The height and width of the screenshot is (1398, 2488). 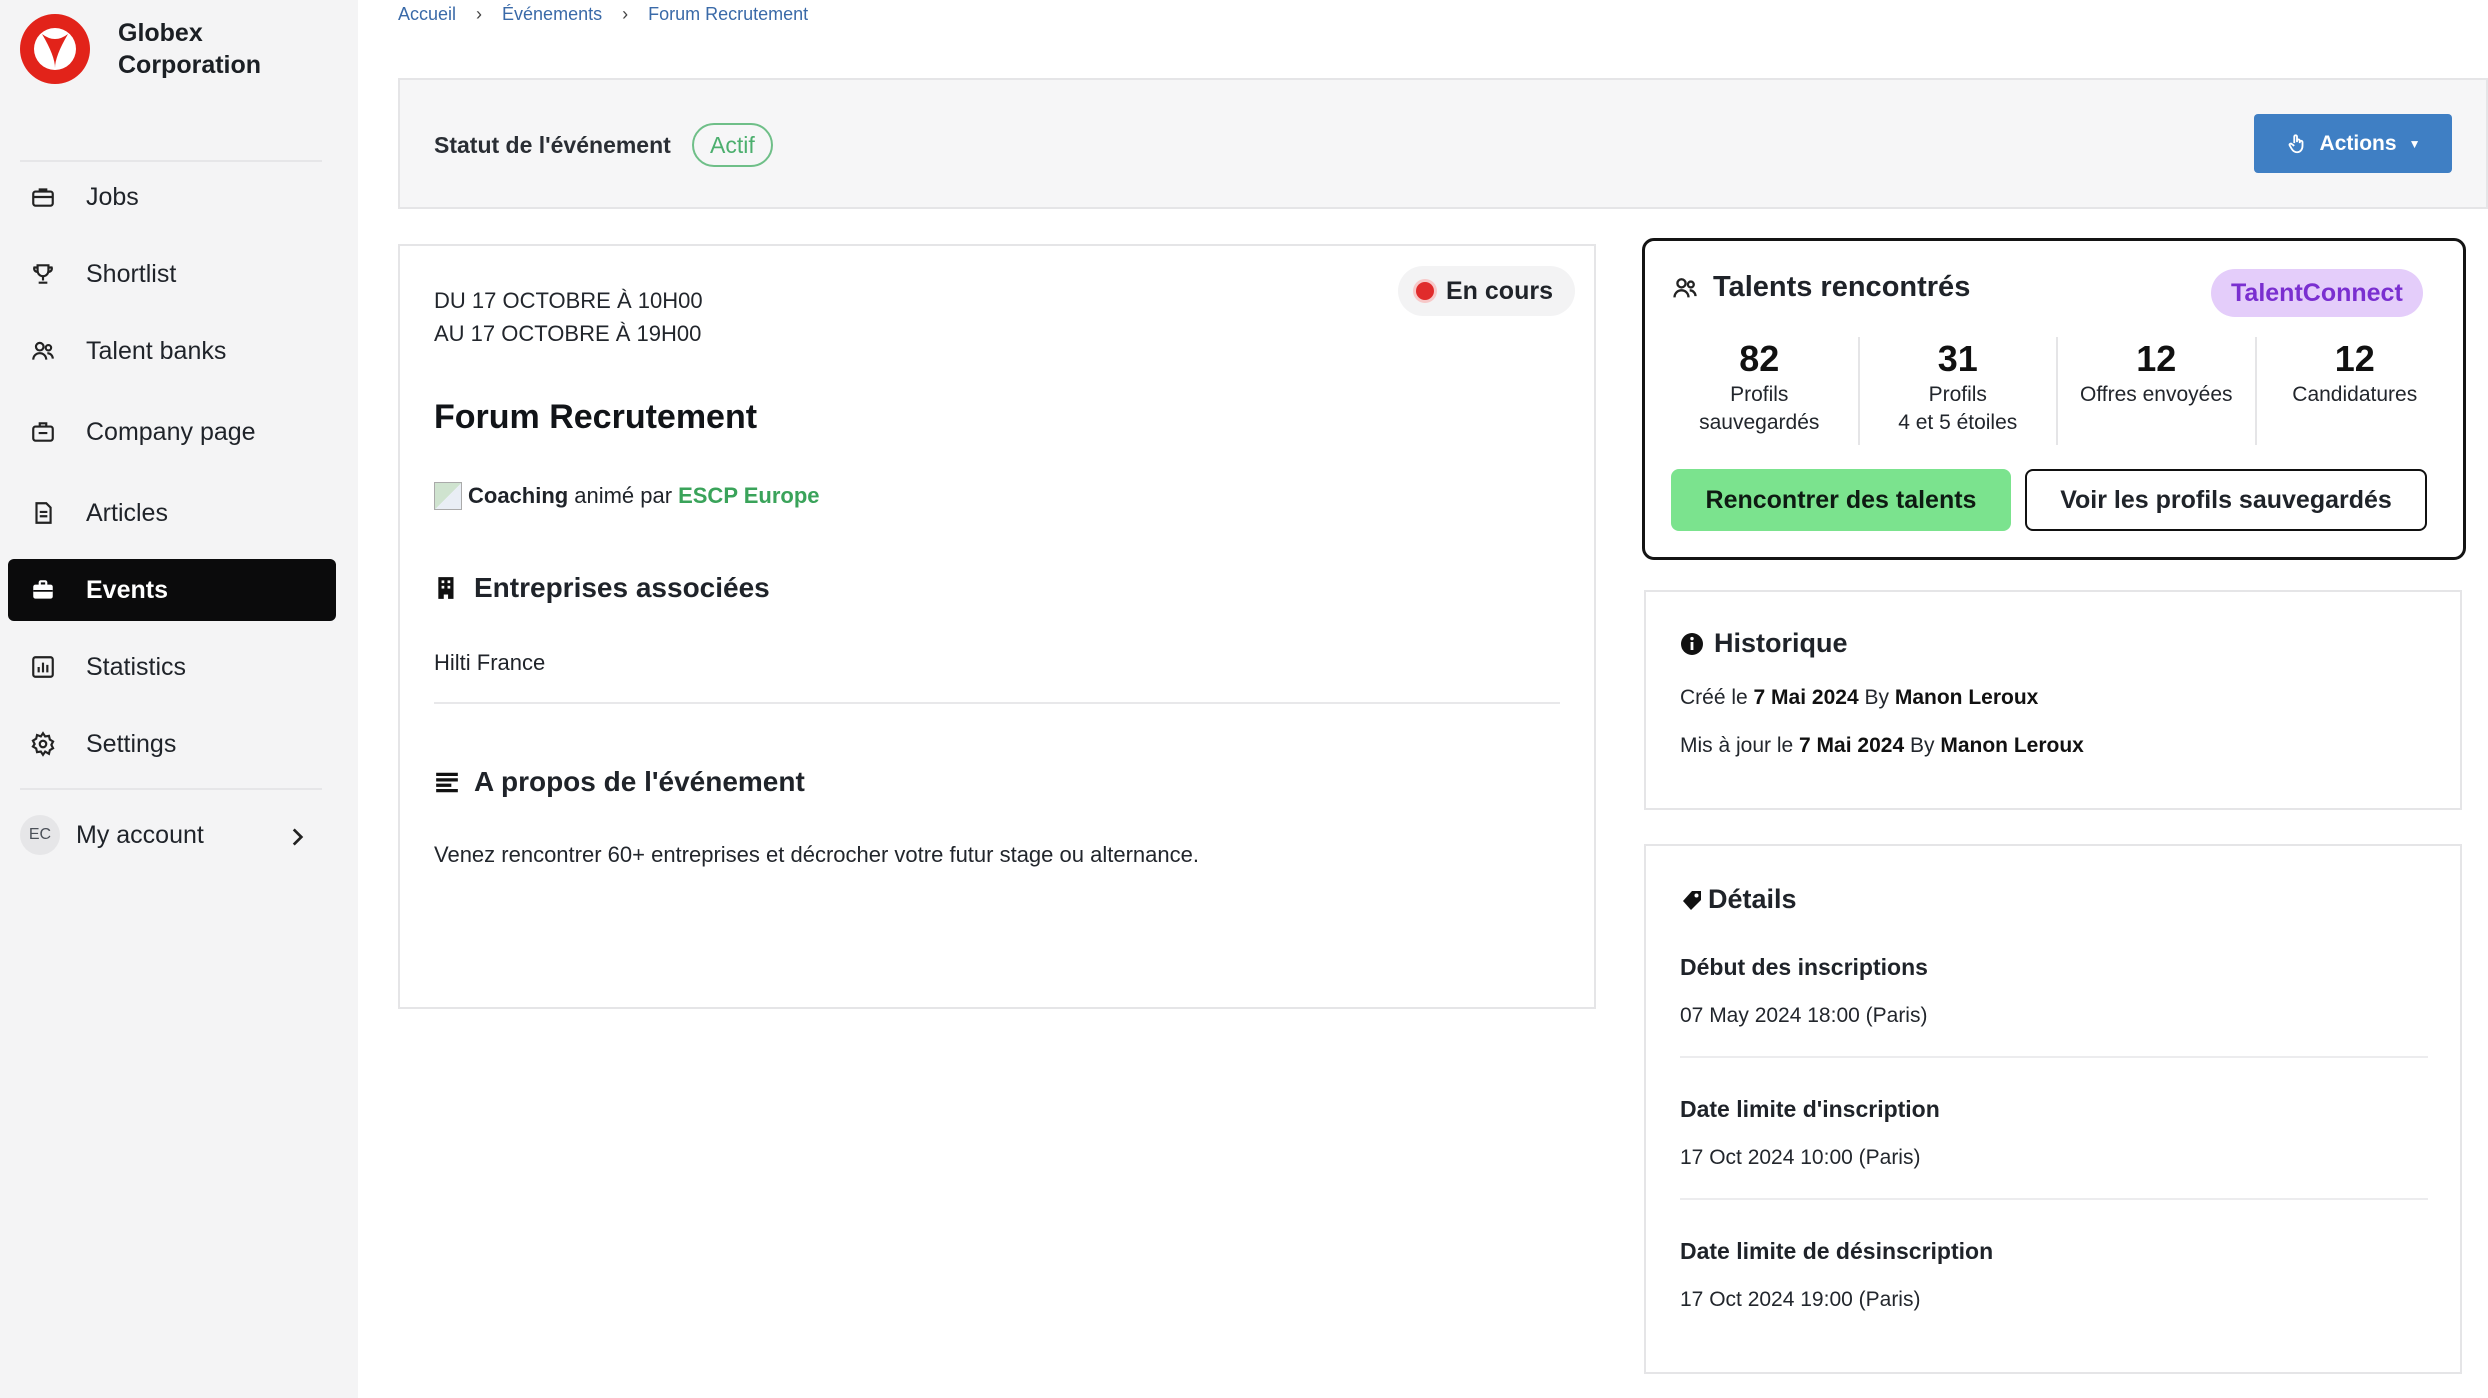 What do you see at coordinates (639, 781) in the screenshot?
I see `about-heading-text: A propos de l'événement` at bounding box center [639, 781].